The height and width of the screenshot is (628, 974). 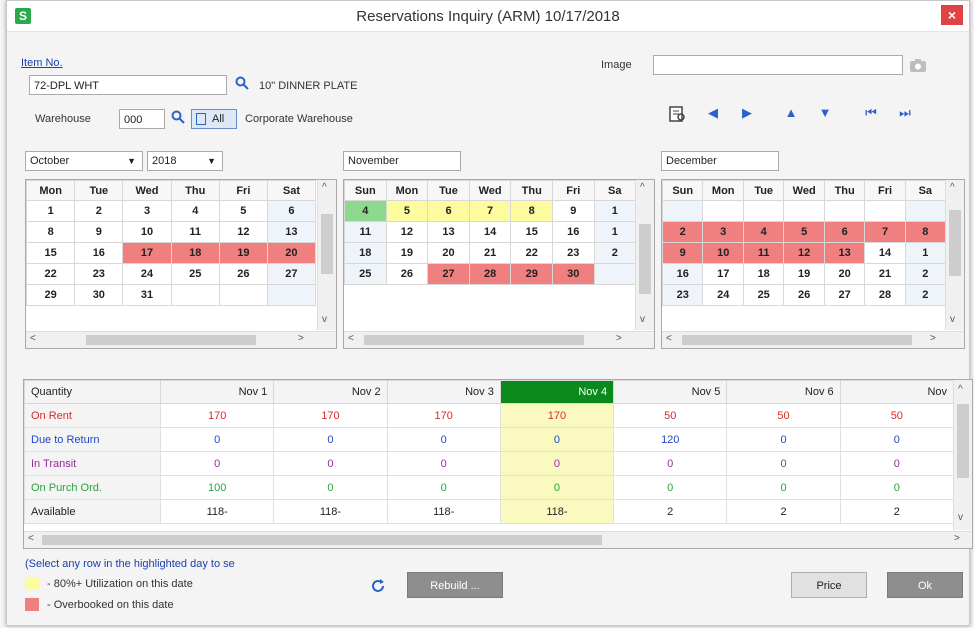 I want to click on table-row: In Transit 0 0 0 0 0 0 0, so click(x=489, y=463).